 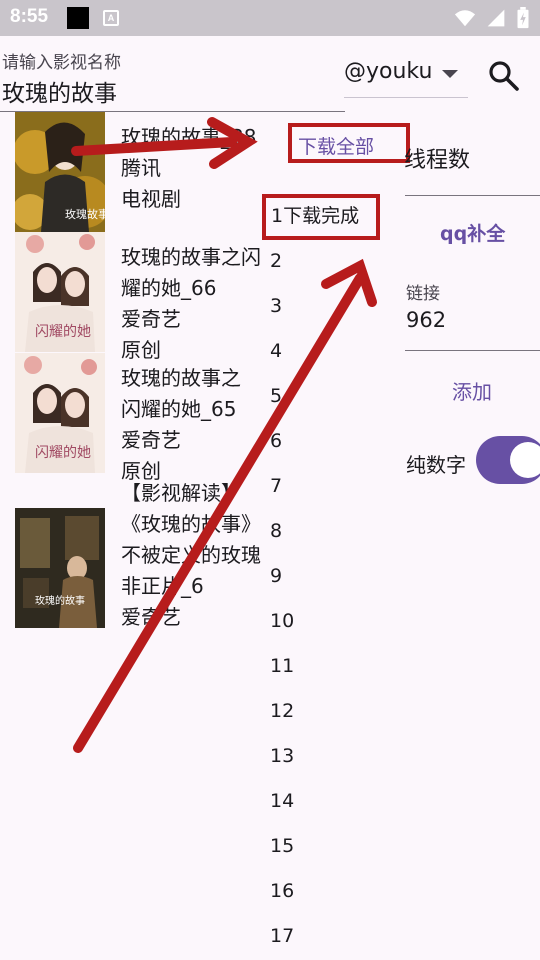 I want to click on result-title-cont: 《玫瑰的故事》, so click(x=191, y=524).